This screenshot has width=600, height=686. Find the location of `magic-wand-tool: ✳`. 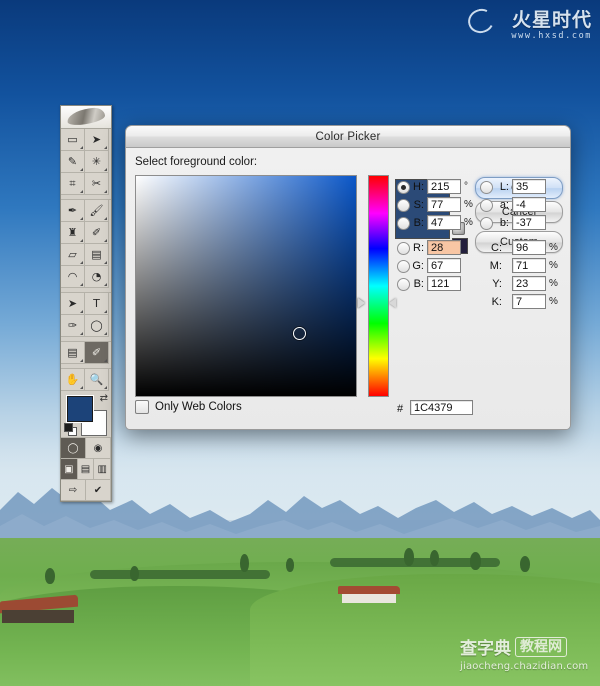

magic-wand-tool: ✳ is located at coordinates (97, 162).